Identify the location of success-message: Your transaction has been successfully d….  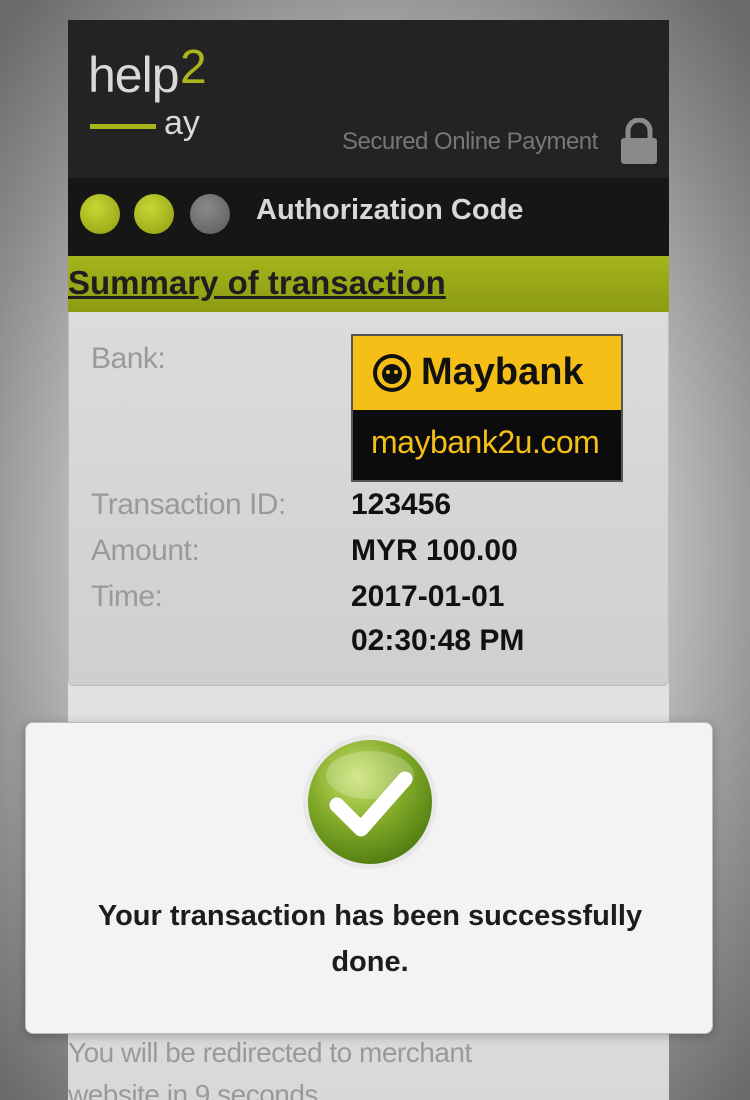
(370, 939).